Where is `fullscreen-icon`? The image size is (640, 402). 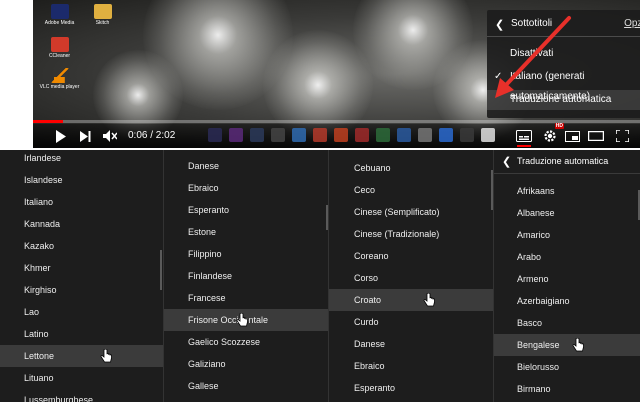
fullscreen-icon is located at coordinates (622, 136).